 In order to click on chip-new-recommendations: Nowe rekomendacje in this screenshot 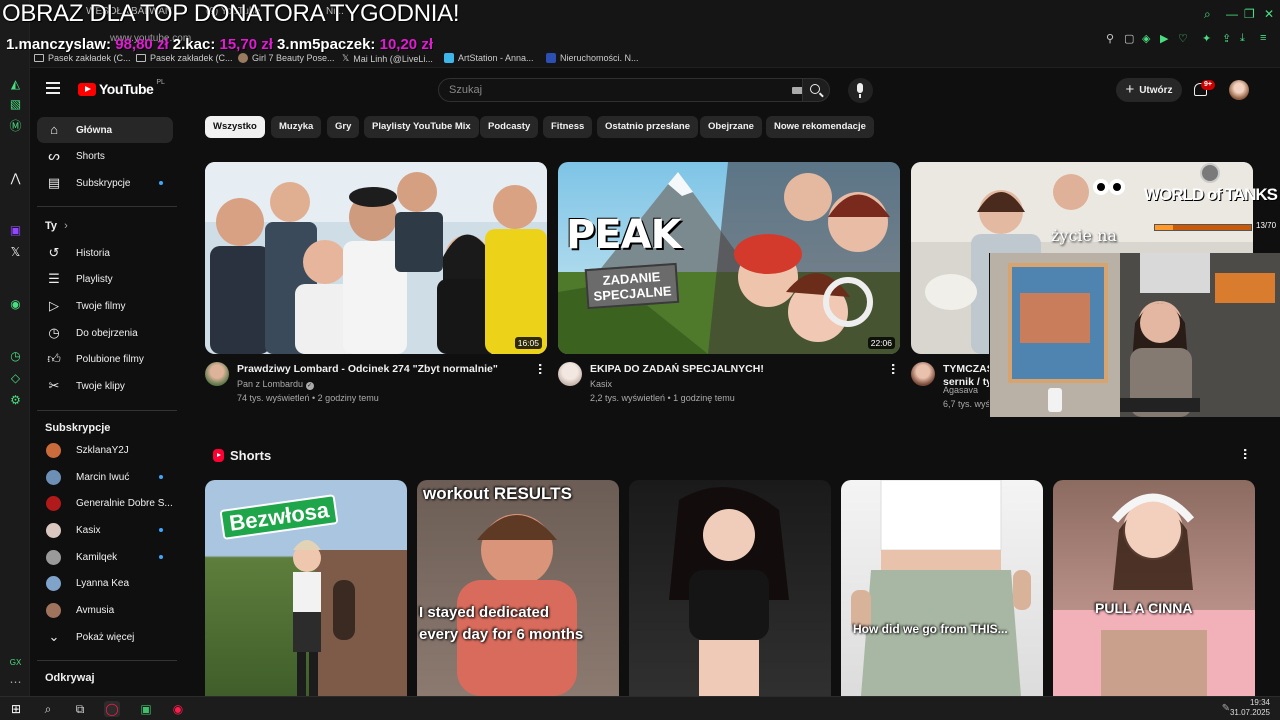, I will do `click(820, 127)`.